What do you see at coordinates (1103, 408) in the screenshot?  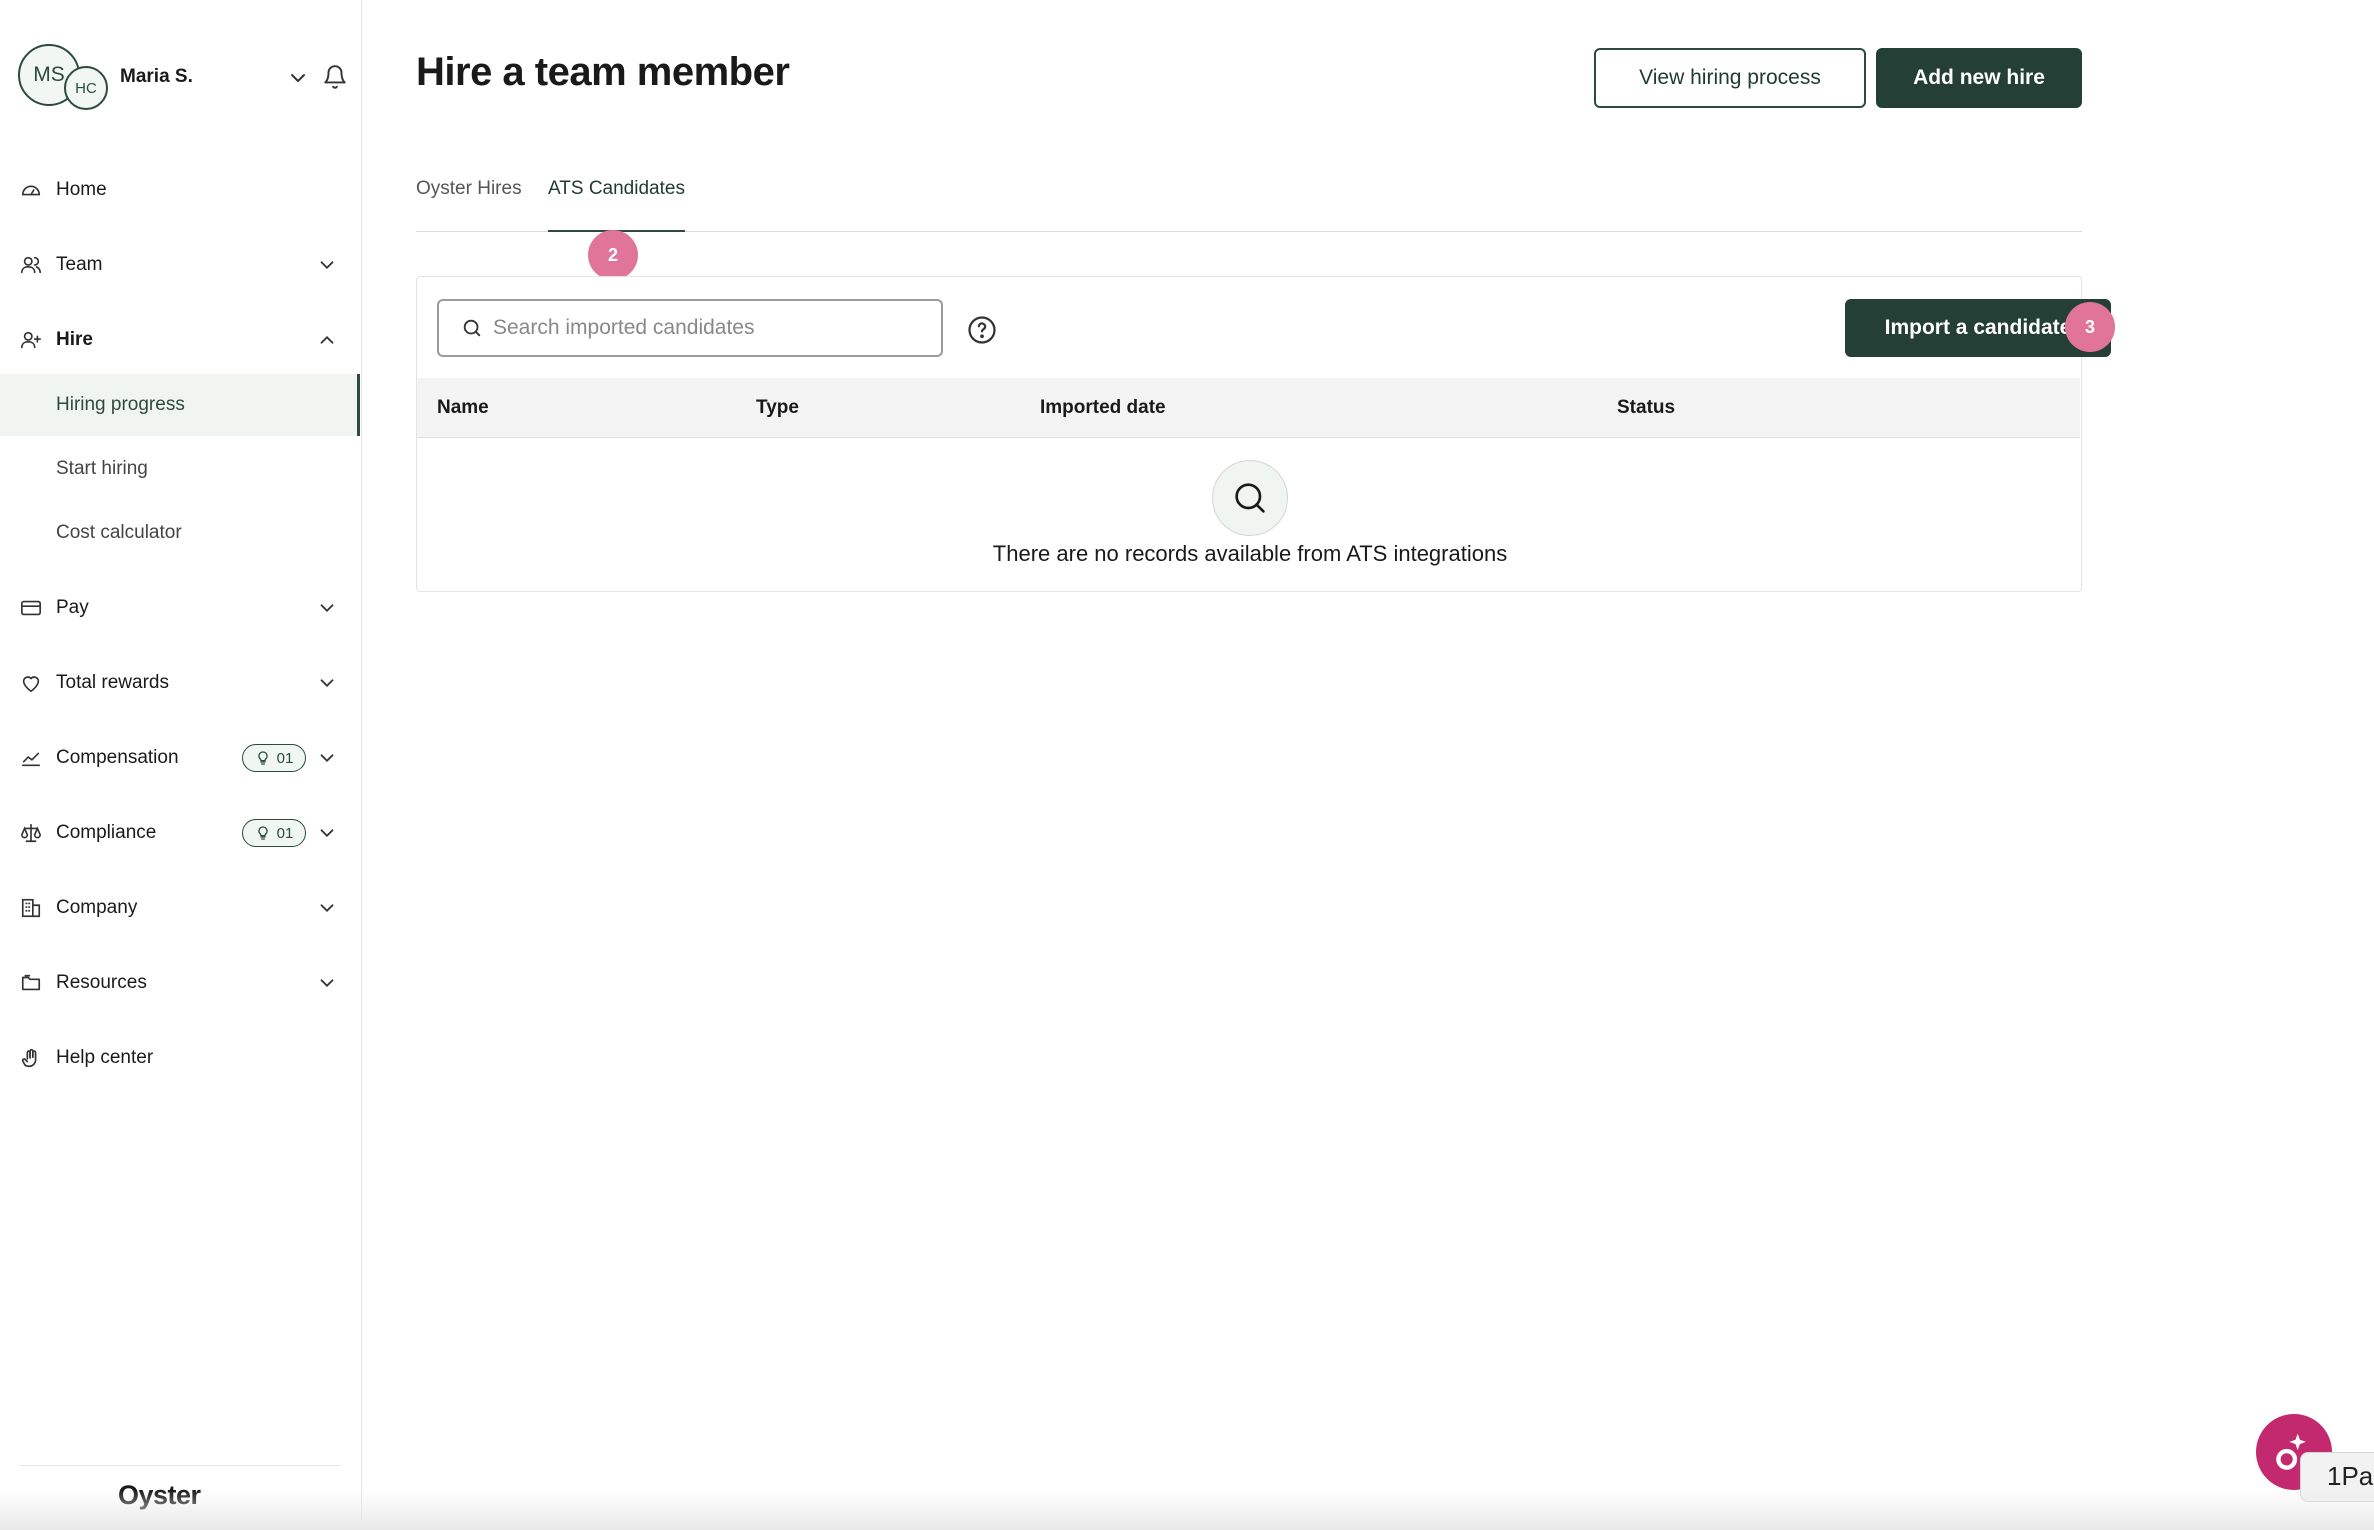 I see `column-header-imported-date: Imported date` at bounding box center [1103, 408].